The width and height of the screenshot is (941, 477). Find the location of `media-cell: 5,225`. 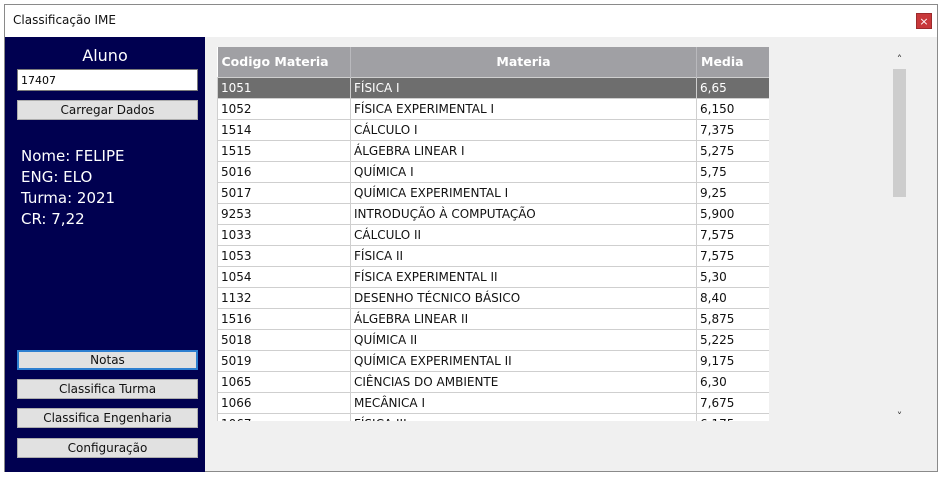

media-cell: 5,225 is located at coordinates (732, 339).